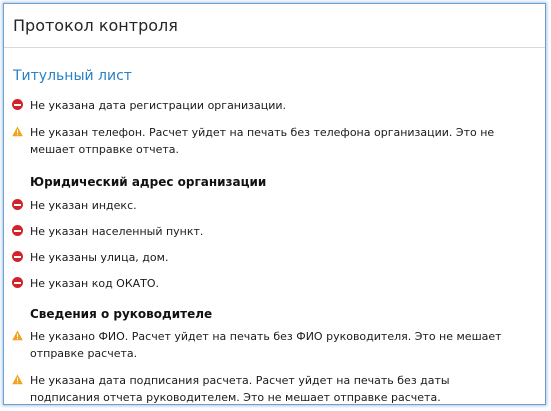 The height and width of the screenshot is (411, 551). Describe the element at coordinates (148, 182) in the screenshot. I see `subsection-title: Юридический адрес организации` at that location.